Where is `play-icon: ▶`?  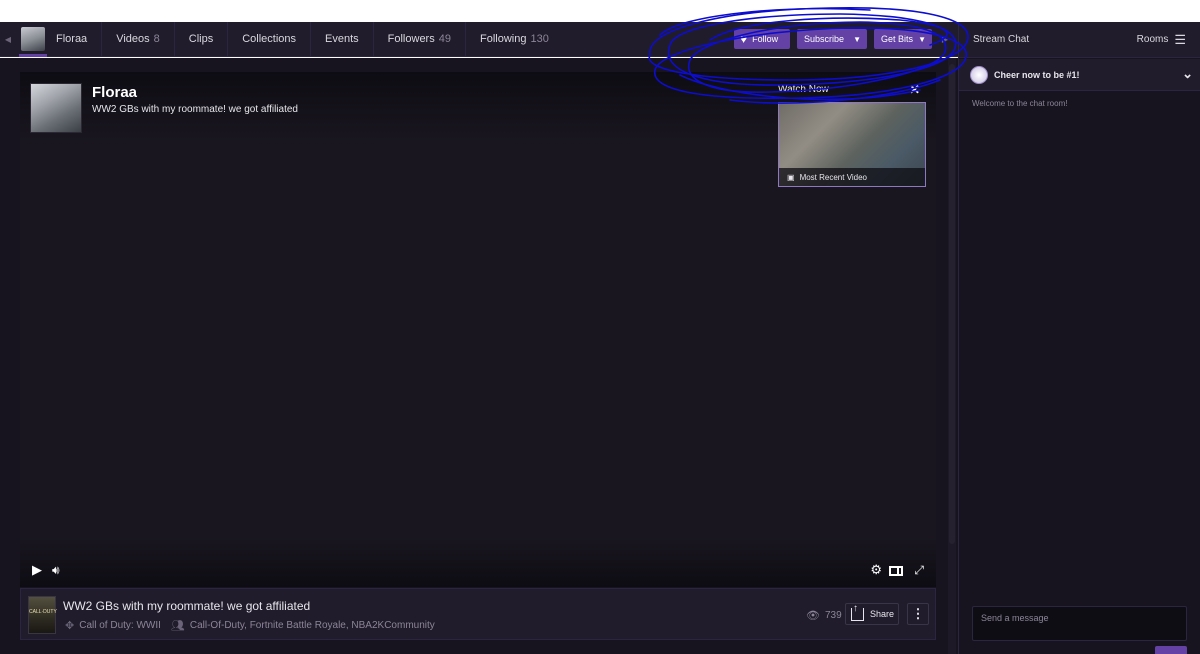 play-icon: ▶ is located at coordinates (37, 570).